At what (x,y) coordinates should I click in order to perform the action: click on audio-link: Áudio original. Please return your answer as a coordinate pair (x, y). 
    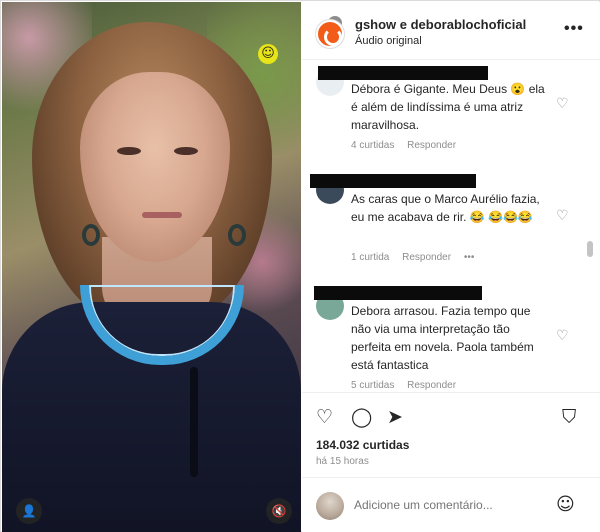
    Looking at the image, I should click on (388, 41).